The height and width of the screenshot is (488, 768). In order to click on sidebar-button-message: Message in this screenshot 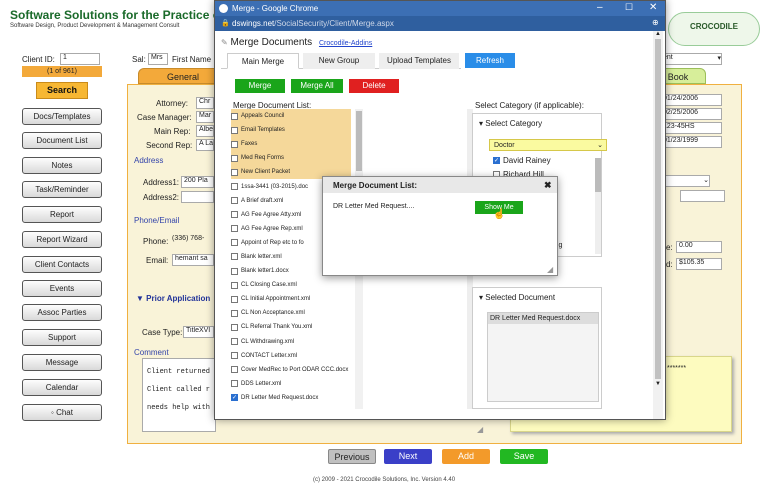, I will do `click(62, 362)`.